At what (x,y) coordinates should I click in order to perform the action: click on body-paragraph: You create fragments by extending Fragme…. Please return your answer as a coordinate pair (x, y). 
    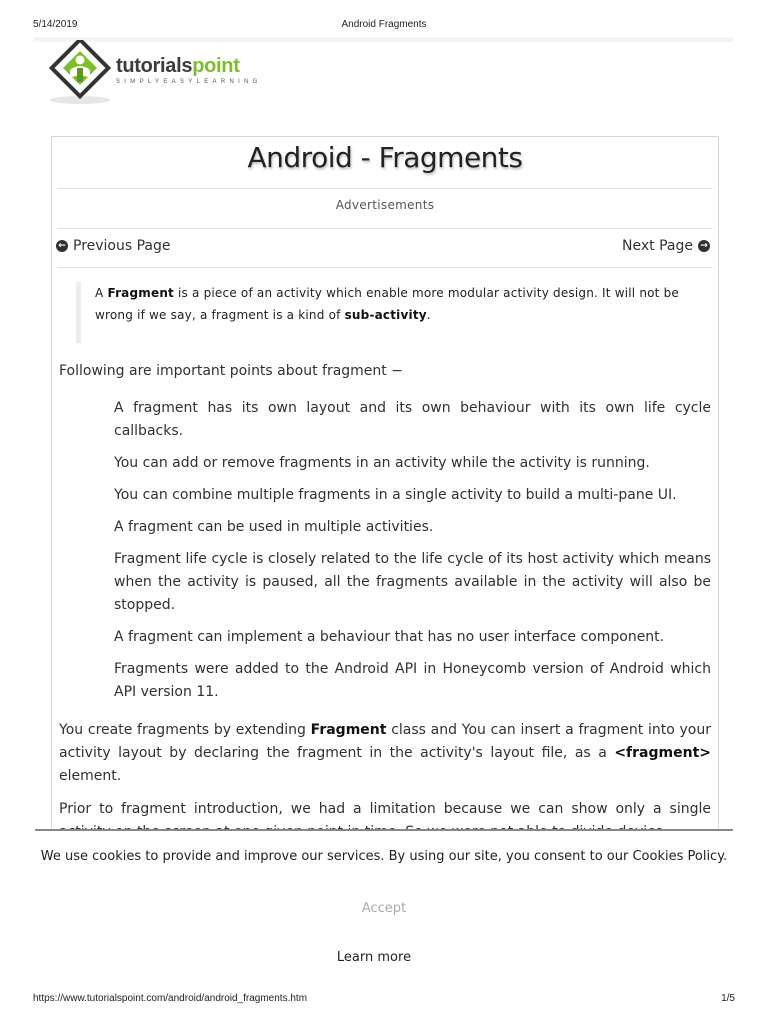
    Looking at the image, I should click on (385, 753).